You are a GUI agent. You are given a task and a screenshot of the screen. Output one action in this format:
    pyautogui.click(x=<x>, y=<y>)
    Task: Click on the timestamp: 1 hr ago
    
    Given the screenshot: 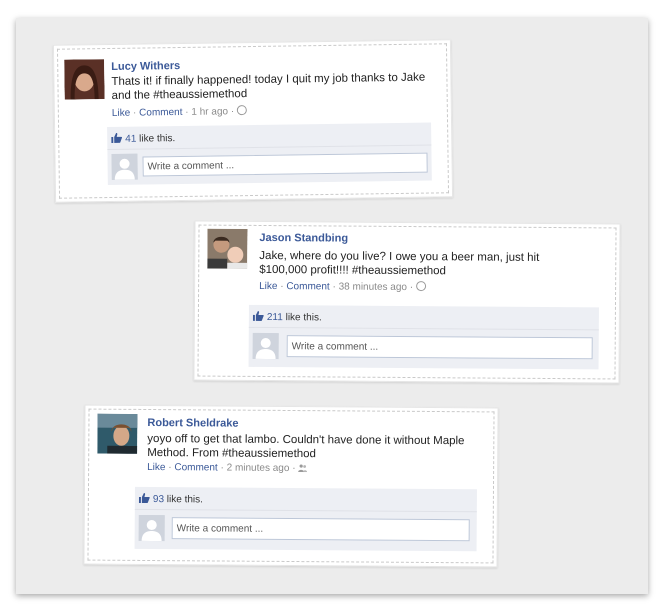 What is the action you would take?
    pyautogui.click(x=210, y=112)
    